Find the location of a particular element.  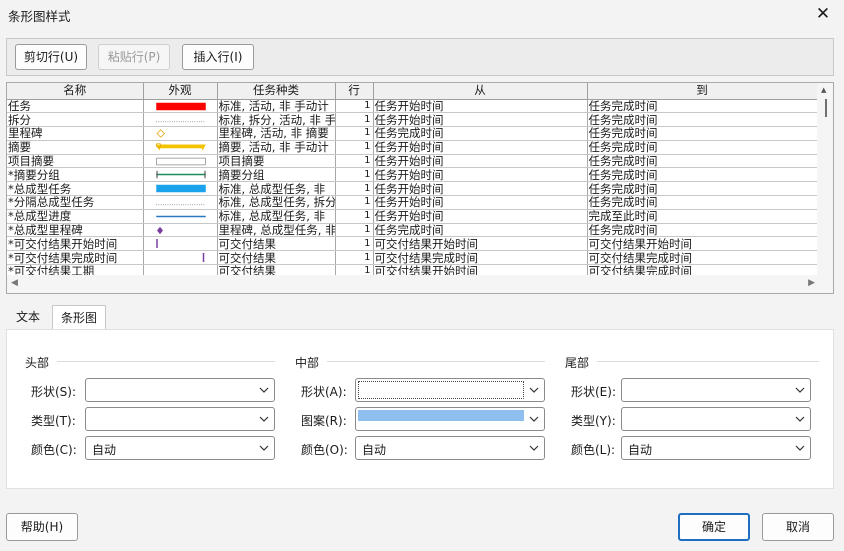

tail-type-select is located at coordinates (716, 419).